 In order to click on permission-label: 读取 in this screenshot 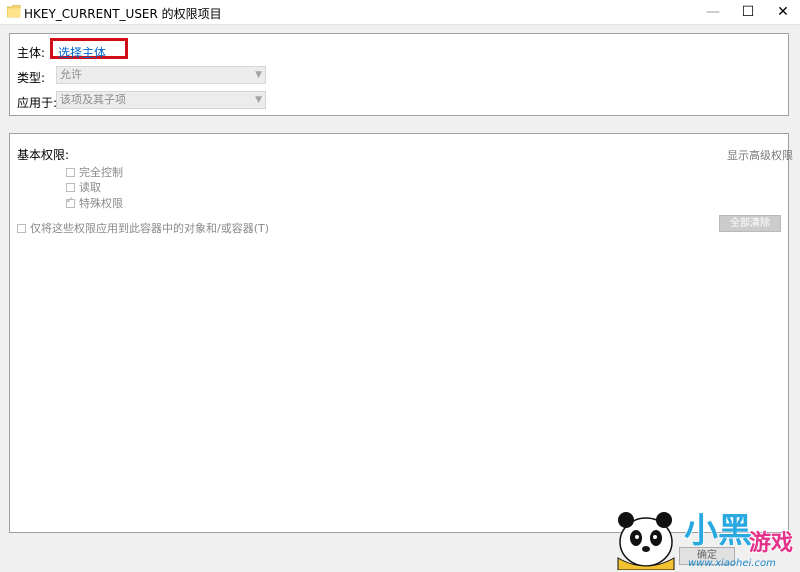, I will do `click(90, 187)`.